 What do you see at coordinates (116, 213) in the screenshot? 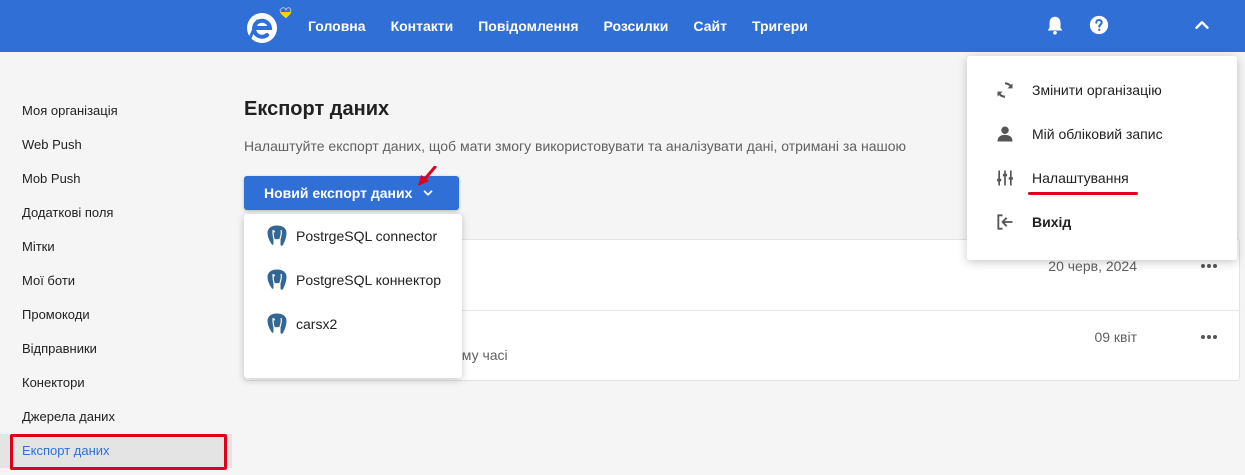
I see `sidebar-item-custom-fields: Додаткові поля` at bounding box center [116, 213].